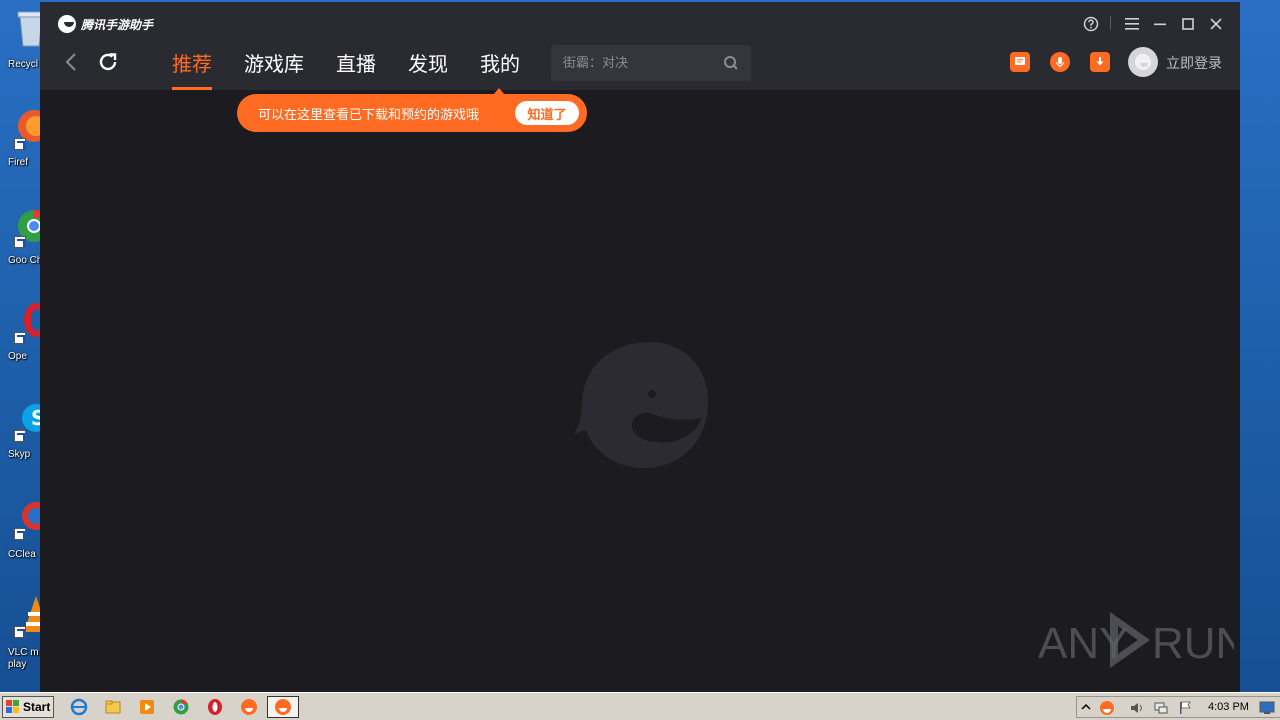  I want to click on start-button: Start, so click(28, 707).